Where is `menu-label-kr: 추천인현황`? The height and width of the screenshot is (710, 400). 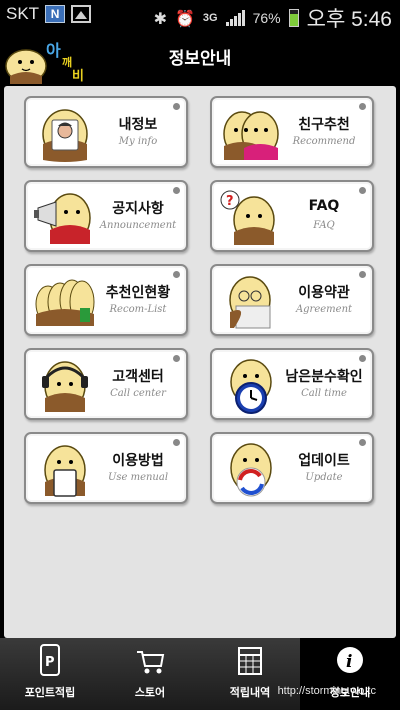 menu-label-kr: 추천인현황 is located at coordinates (138, 293).